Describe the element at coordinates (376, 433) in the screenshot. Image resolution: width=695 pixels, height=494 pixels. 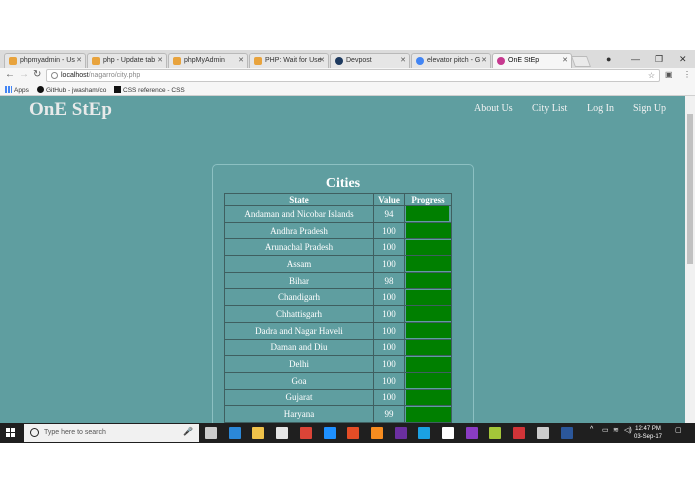
I see `photos-icon` at that location.